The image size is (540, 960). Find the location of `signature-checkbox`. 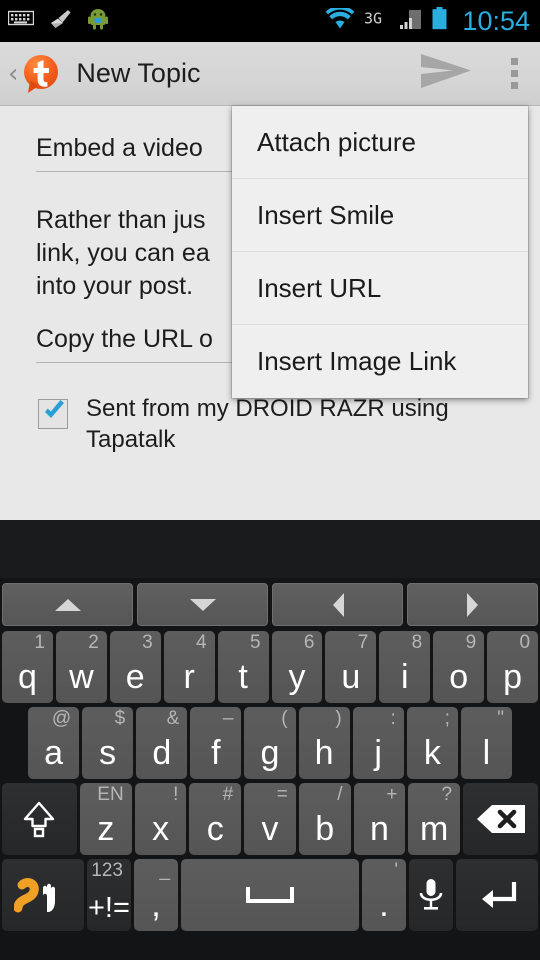

signature-checkbox is located at coordinates (53, 414).